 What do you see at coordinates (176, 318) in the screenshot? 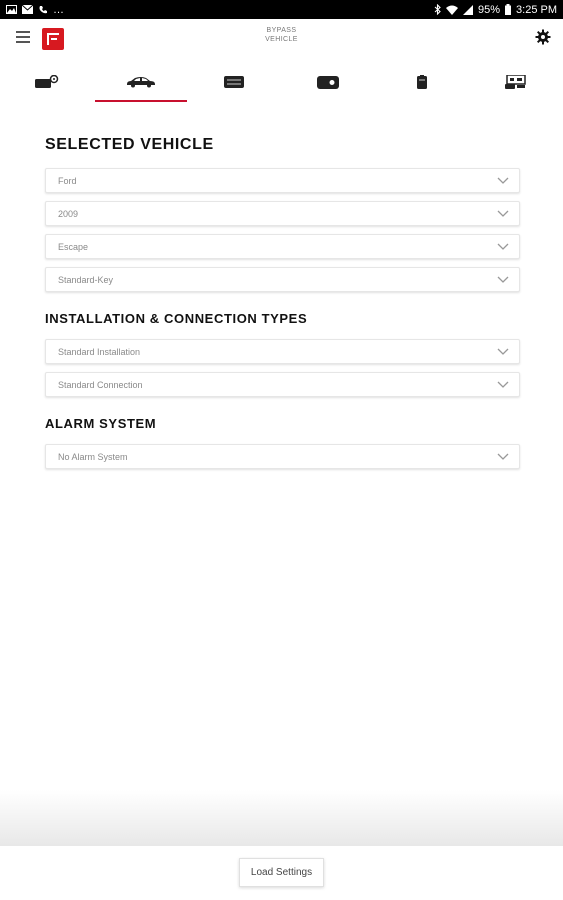
I see `section-title-installation: INSTALLATION & CONNECTION TYPES` at bounding box center [176, 318].